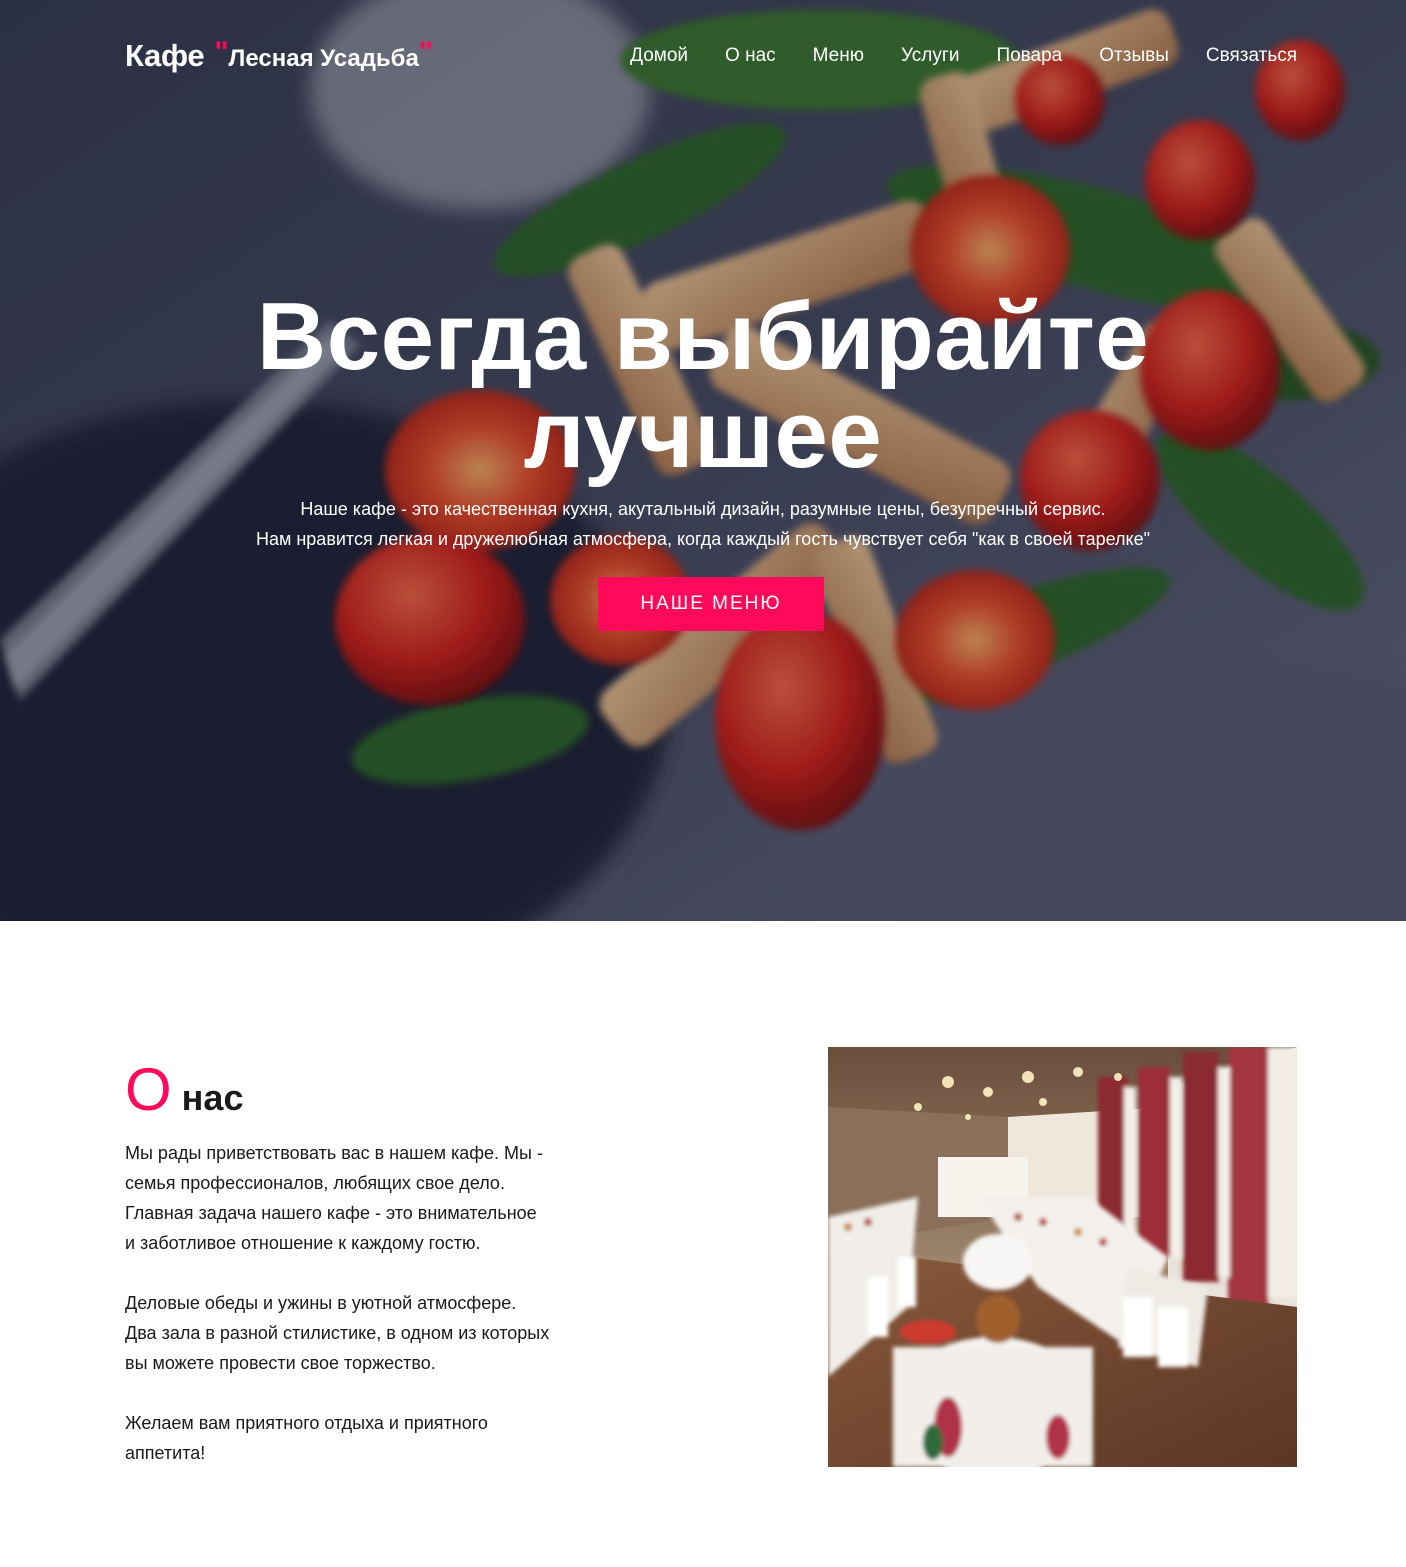 Image resolution: width=1406 pixels, height=1567 pixels. I want to click on about-line: аппетита!, so click(165, 1453).